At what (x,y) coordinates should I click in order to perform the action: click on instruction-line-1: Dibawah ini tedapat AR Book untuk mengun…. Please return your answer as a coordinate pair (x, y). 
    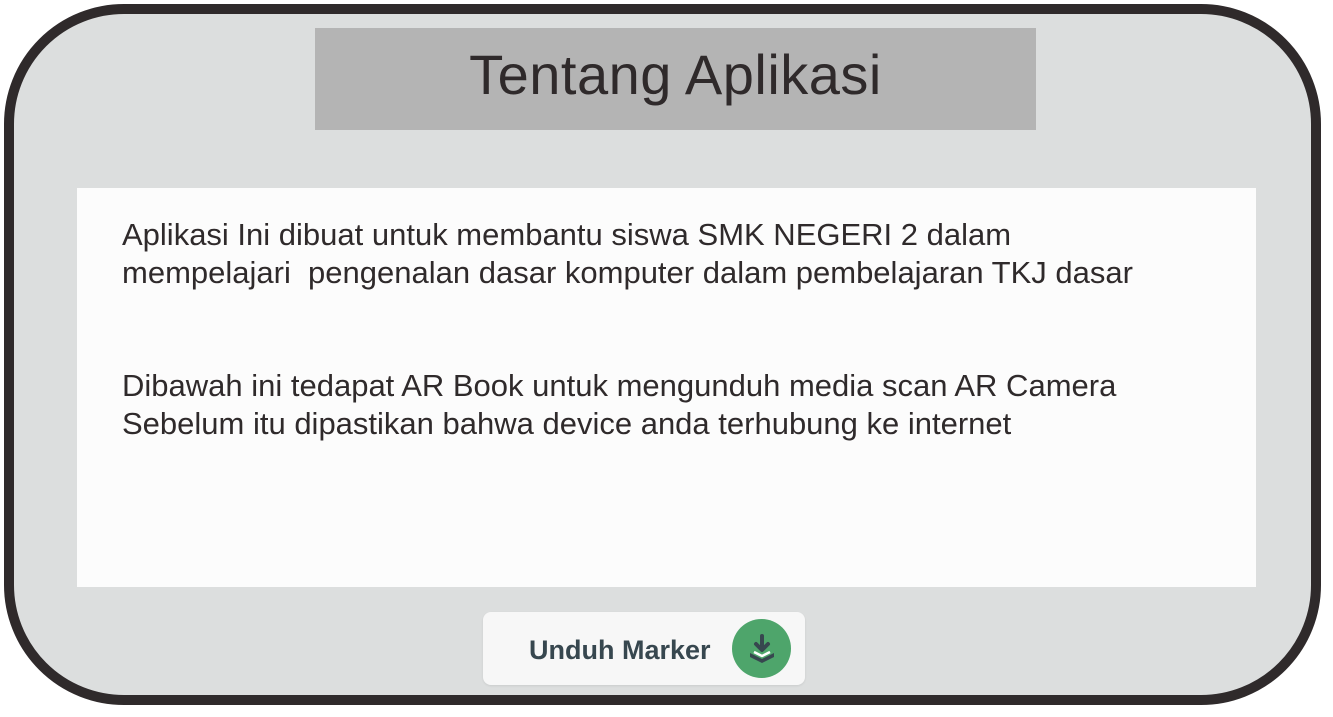
    Looking at the image, I should click on (619, 385).